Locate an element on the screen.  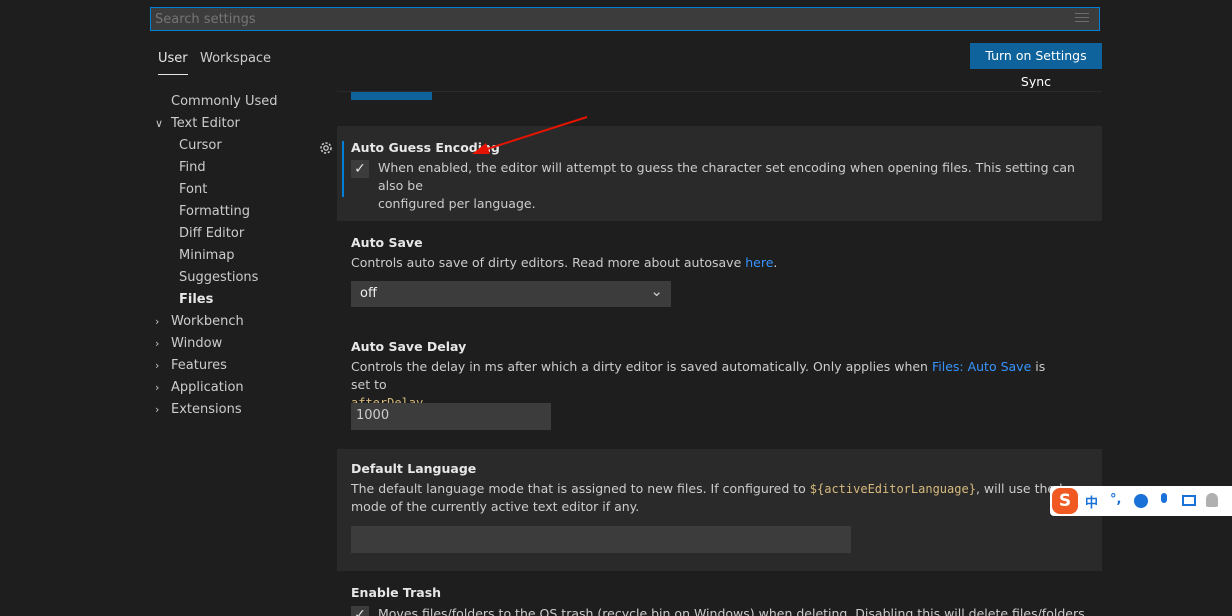
filter-icon is located at coordinates (1082, 19).